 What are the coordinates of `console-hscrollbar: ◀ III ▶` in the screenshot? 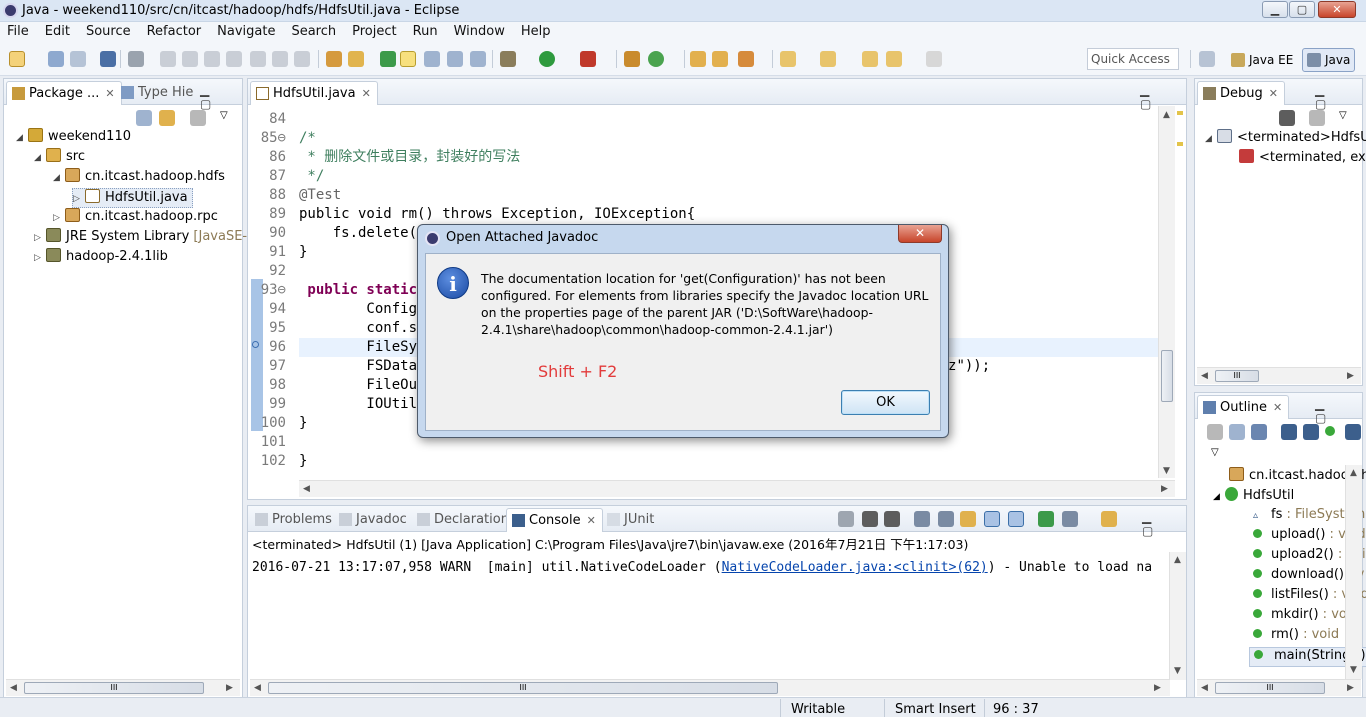 It's located at (710, 687).